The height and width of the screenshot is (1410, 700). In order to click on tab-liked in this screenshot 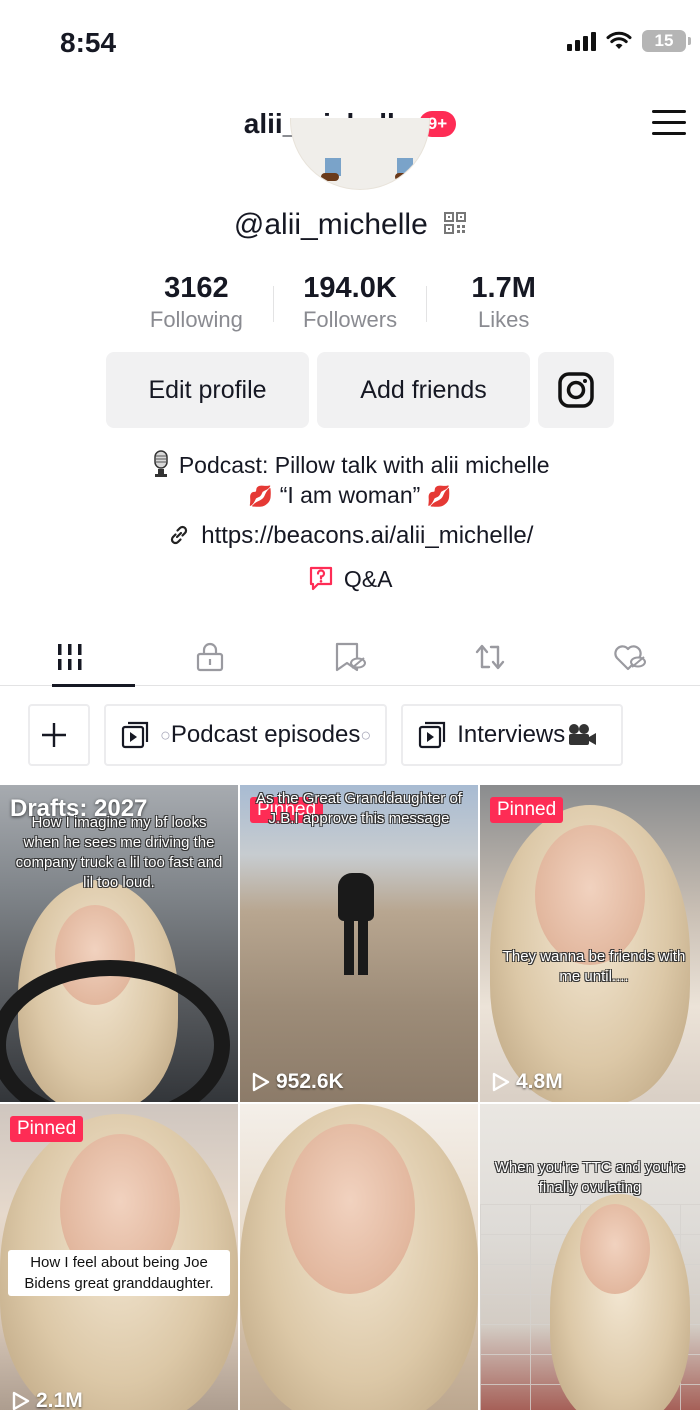, I will do `click(630, 657)`.